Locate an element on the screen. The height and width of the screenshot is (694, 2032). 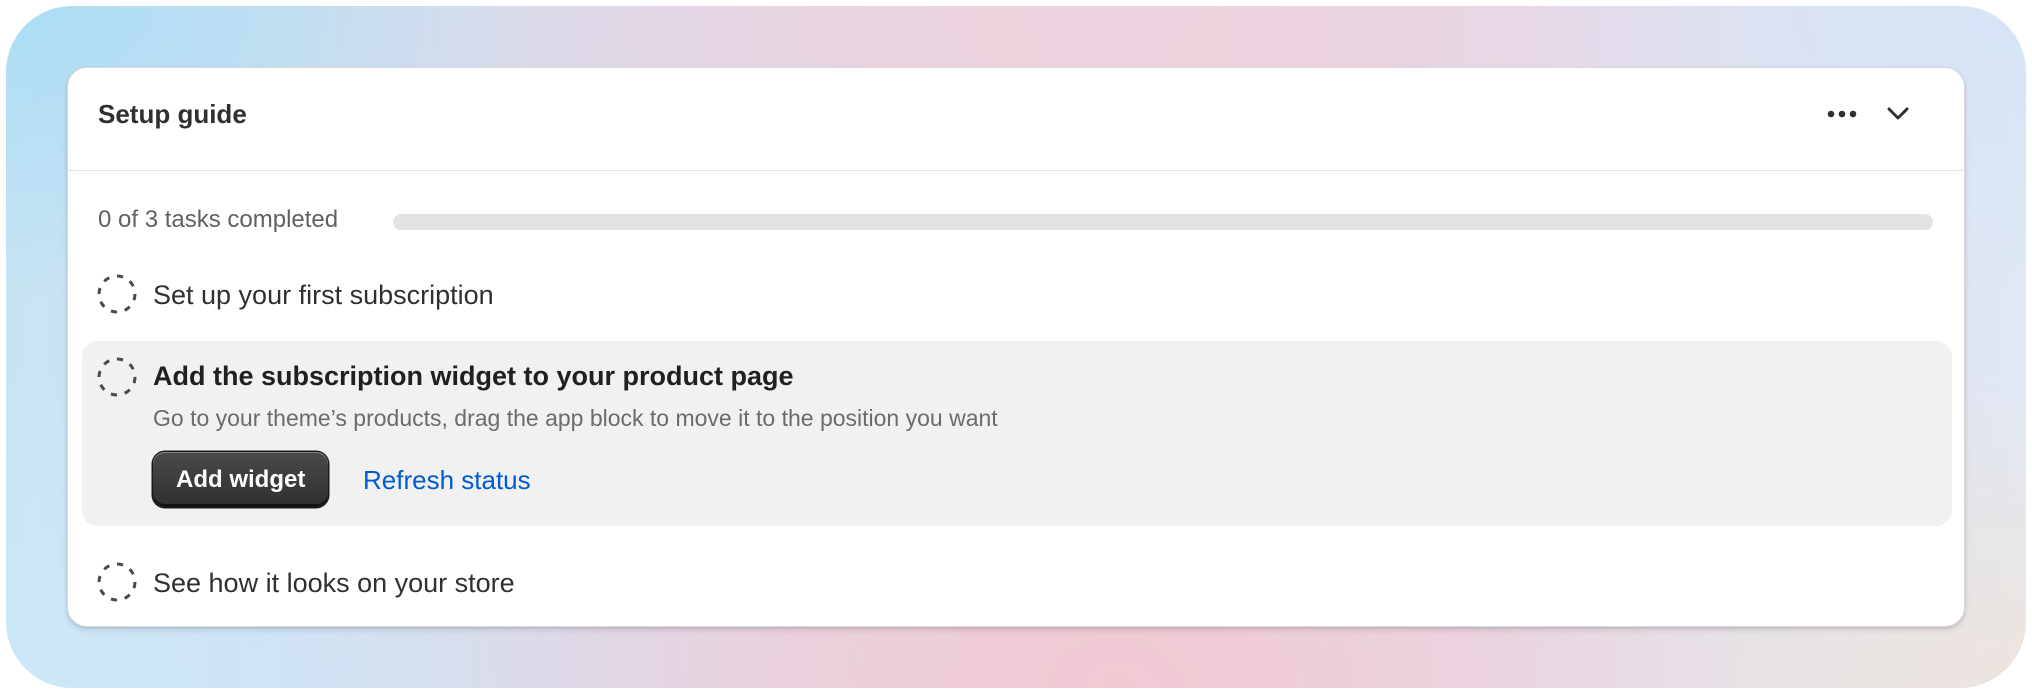
task-title: Set up your first subscription is located at coordinates (323, 295).